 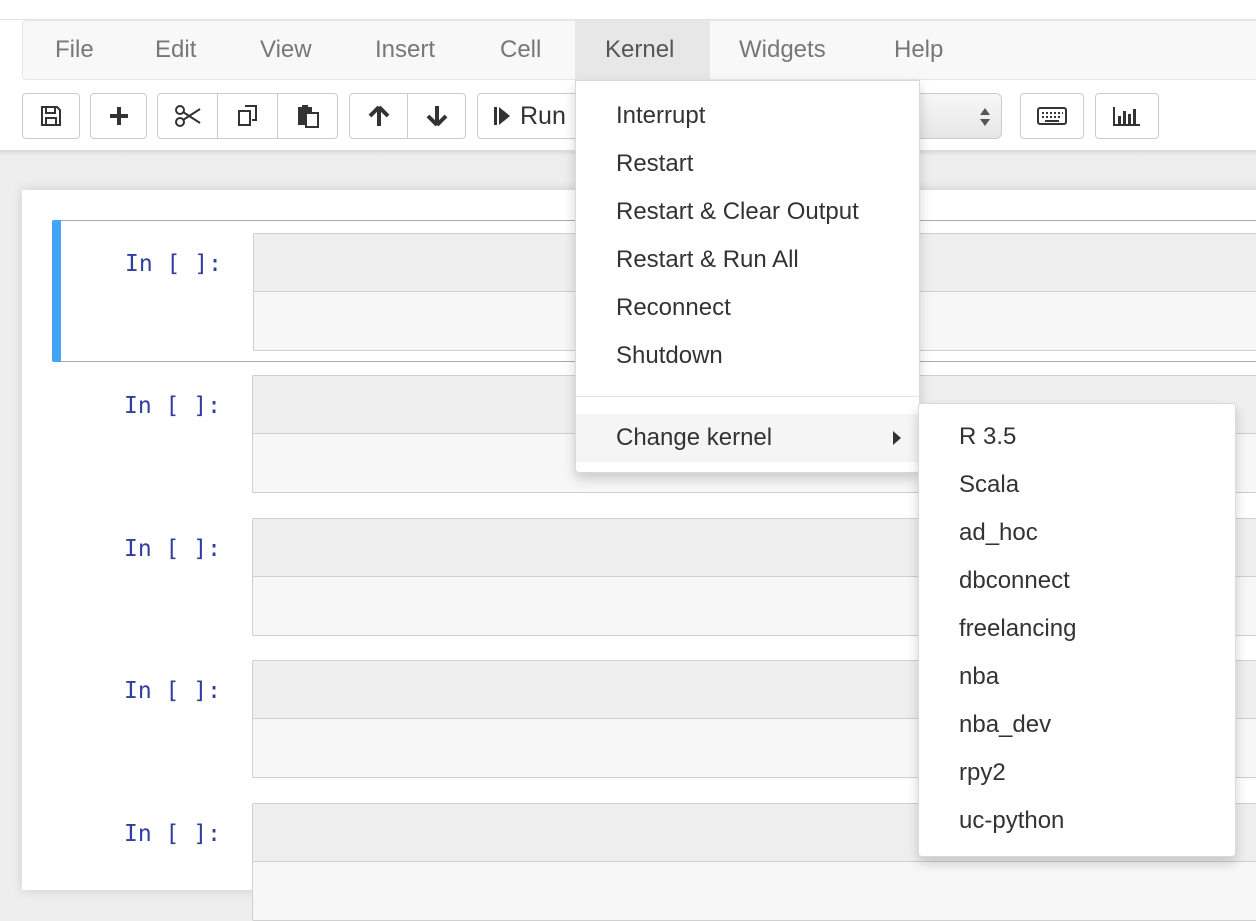 I want to click on kernel-option: freelancing, so click(x=1077, y=629).